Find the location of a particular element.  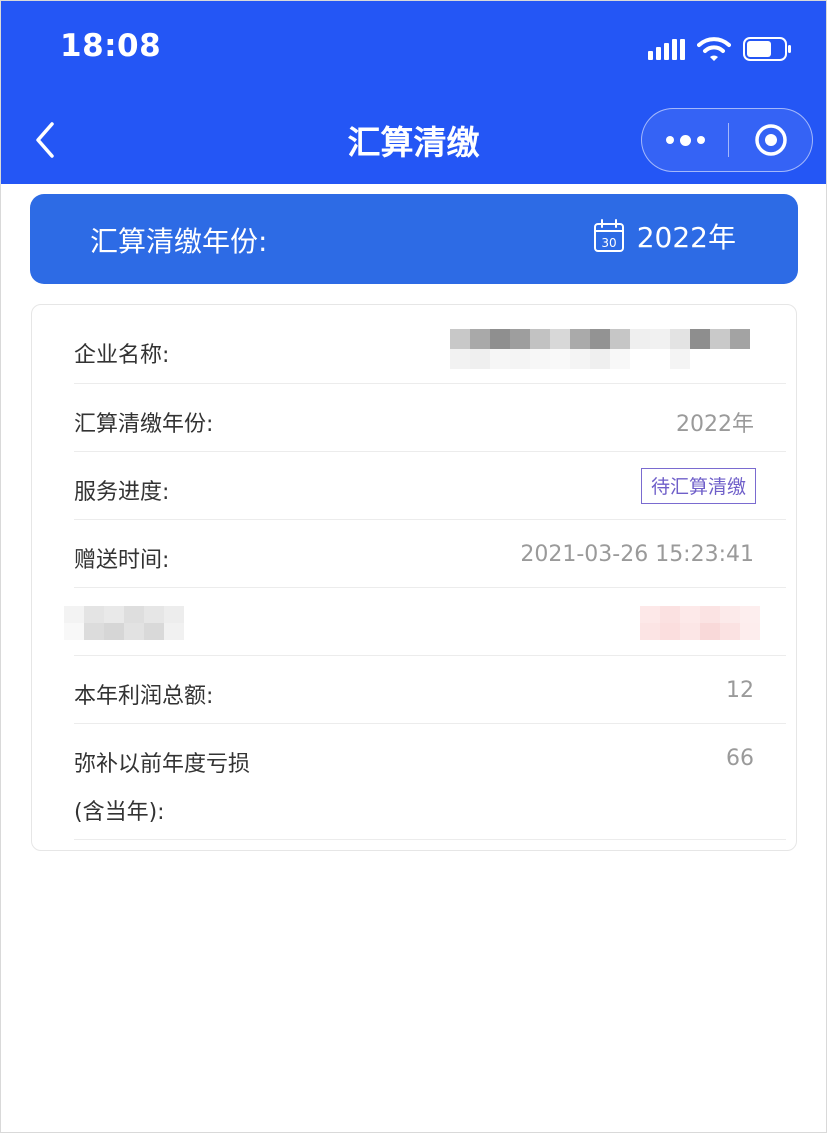

detail-row-profit: 本年利润总额: 12 is located at coordinates (430, 690).